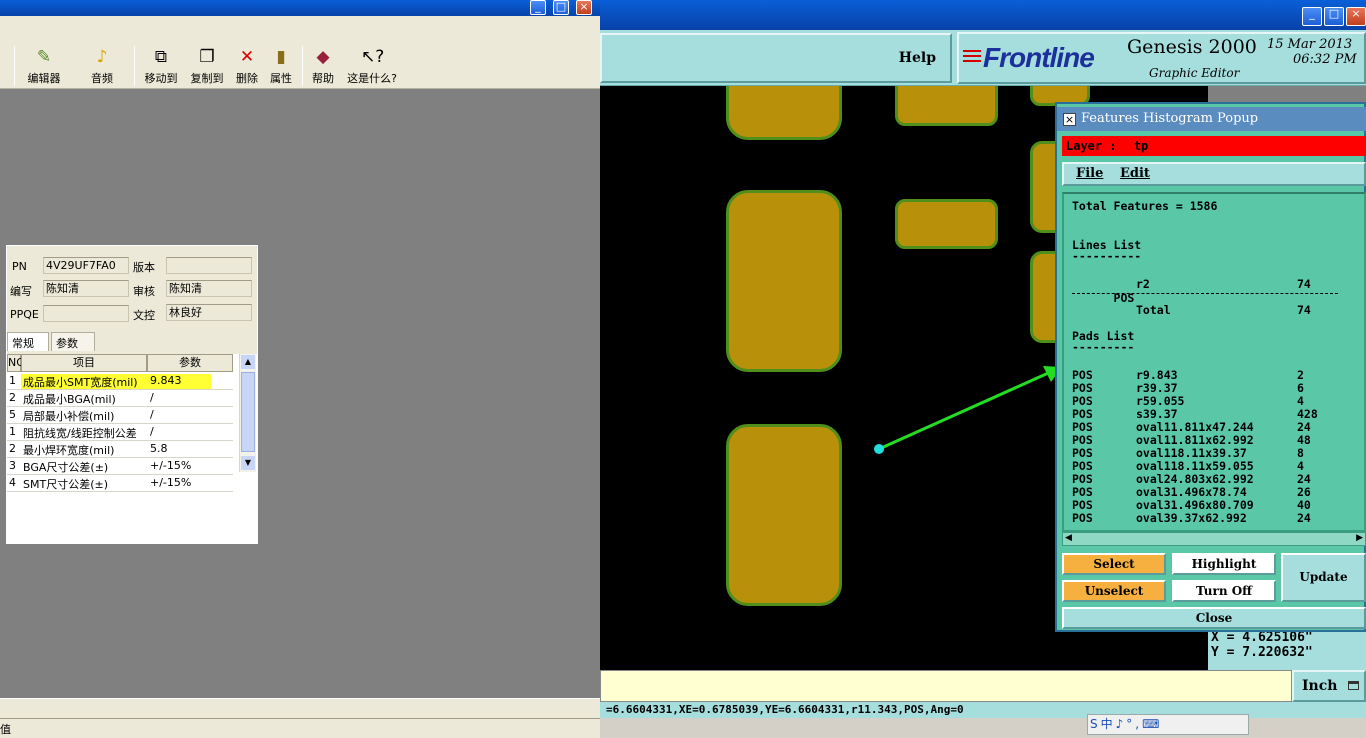  What do you see at coordinates (120, 466) in the screenshot?
I see `grid-row: 3 BGA尺寸公差(±) +/-15%` at bounding box center [120, 466].